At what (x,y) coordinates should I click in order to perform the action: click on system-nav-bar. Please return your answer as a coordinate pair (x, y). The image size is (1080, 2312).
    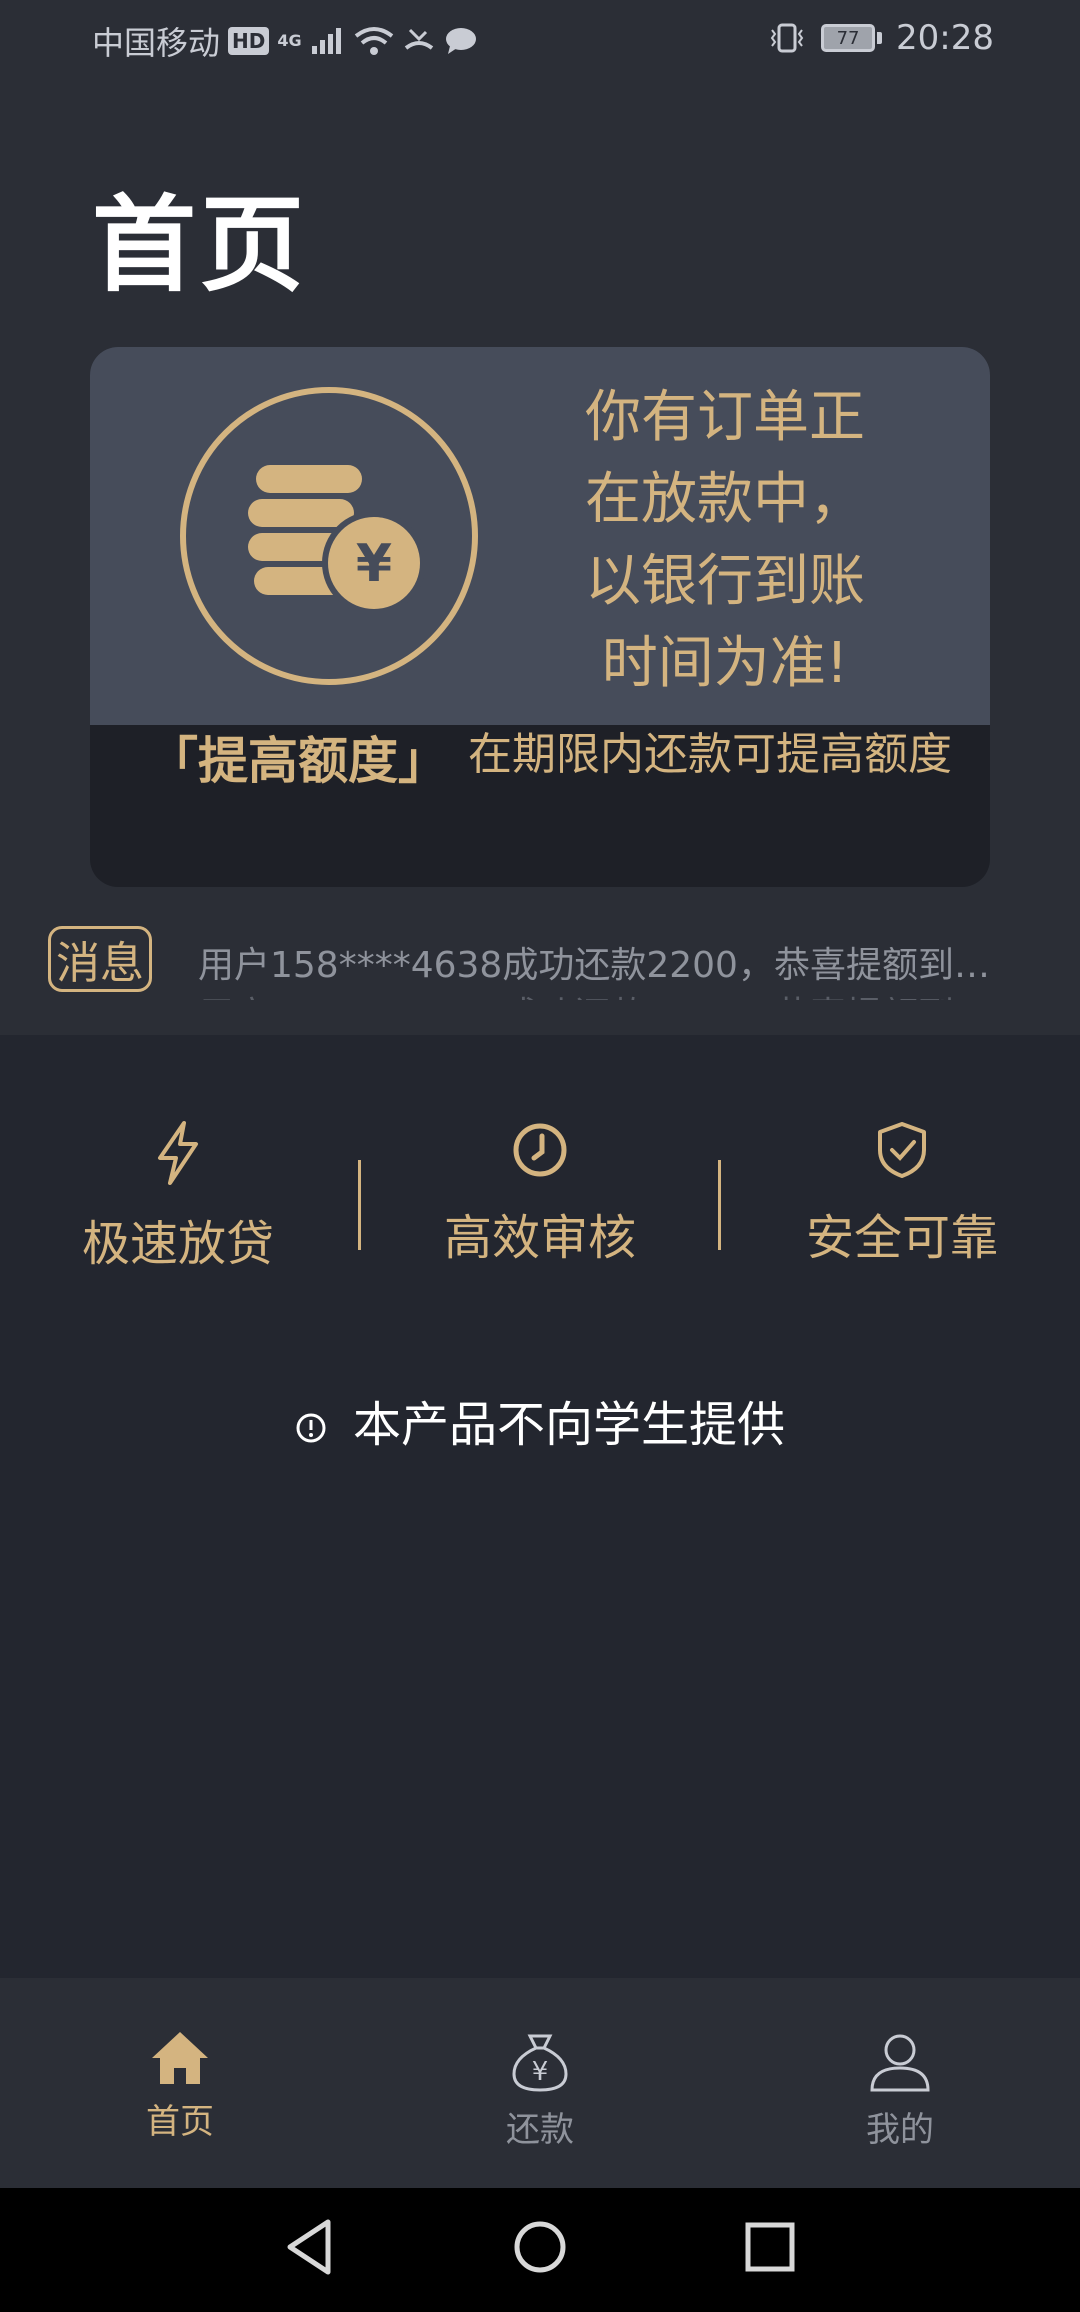
    Looking at the image, I should click on (540, 2250).